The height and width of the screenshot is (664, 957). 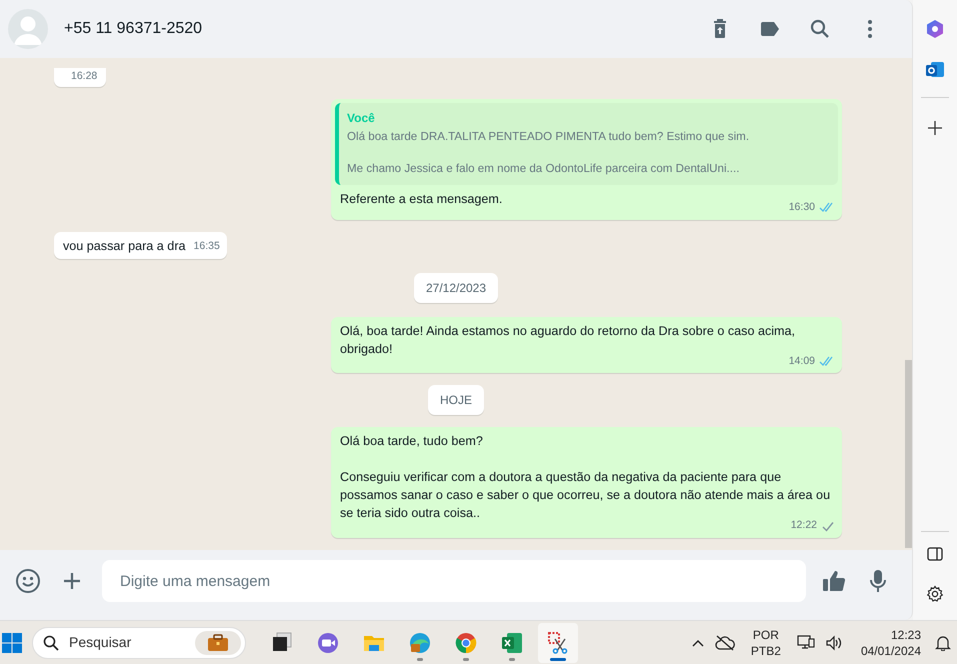 I want to click on message-time: 14:09, so click(x=801, y=361).